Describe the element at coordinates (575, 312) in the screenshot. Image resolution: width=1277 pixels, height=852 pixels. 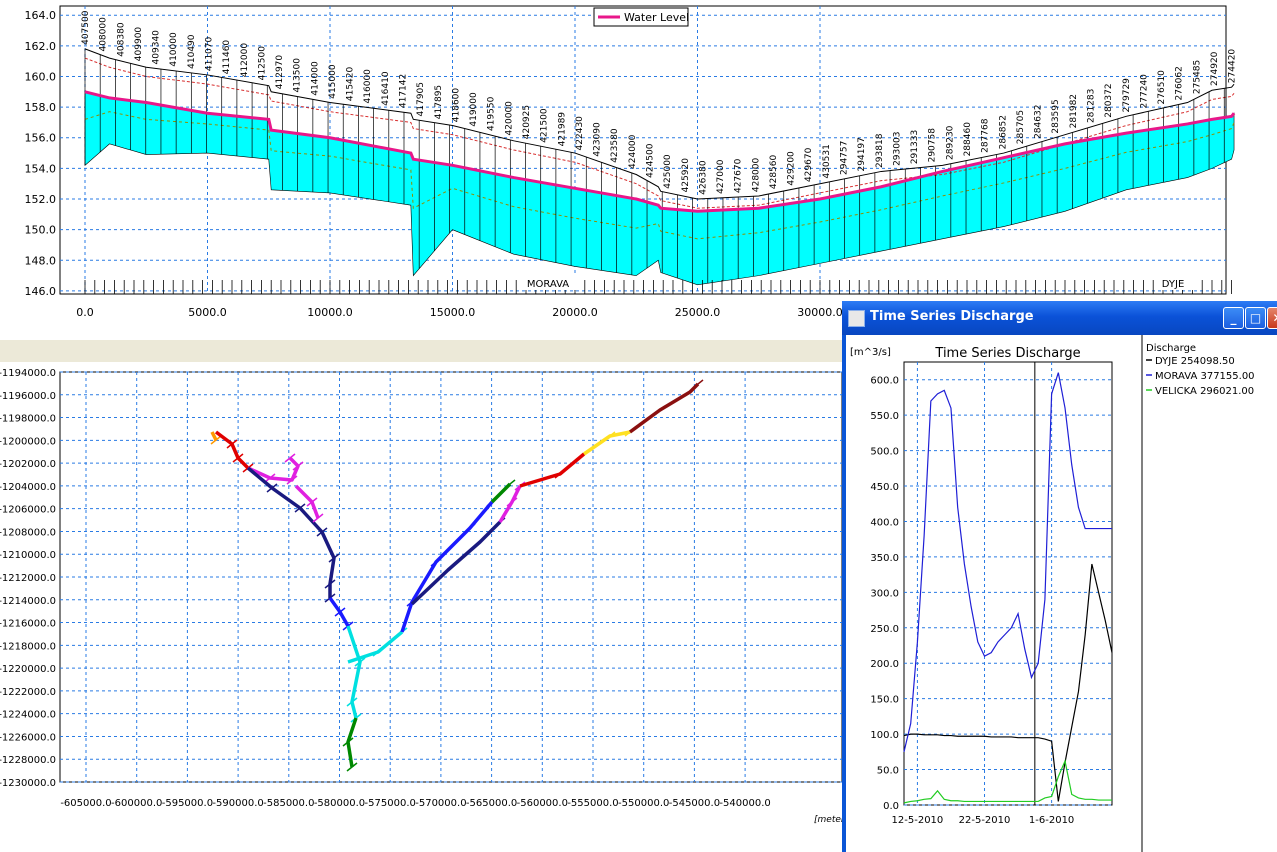
I see `profile-x-tick-label: 20000.0` at that location.